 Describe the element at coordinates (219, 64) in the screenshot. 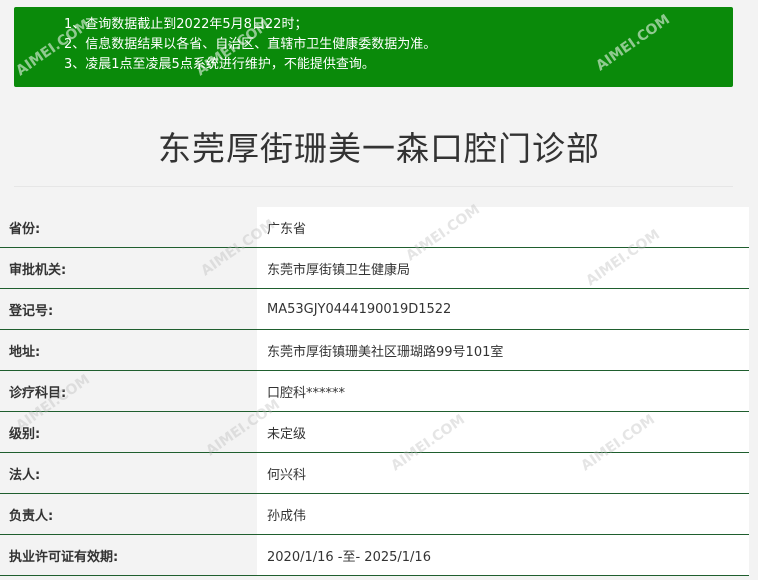

I see `notice-line-3: 3、凌晨1点至凌晨5点系统进行维护，不能提供查询。` at that location.